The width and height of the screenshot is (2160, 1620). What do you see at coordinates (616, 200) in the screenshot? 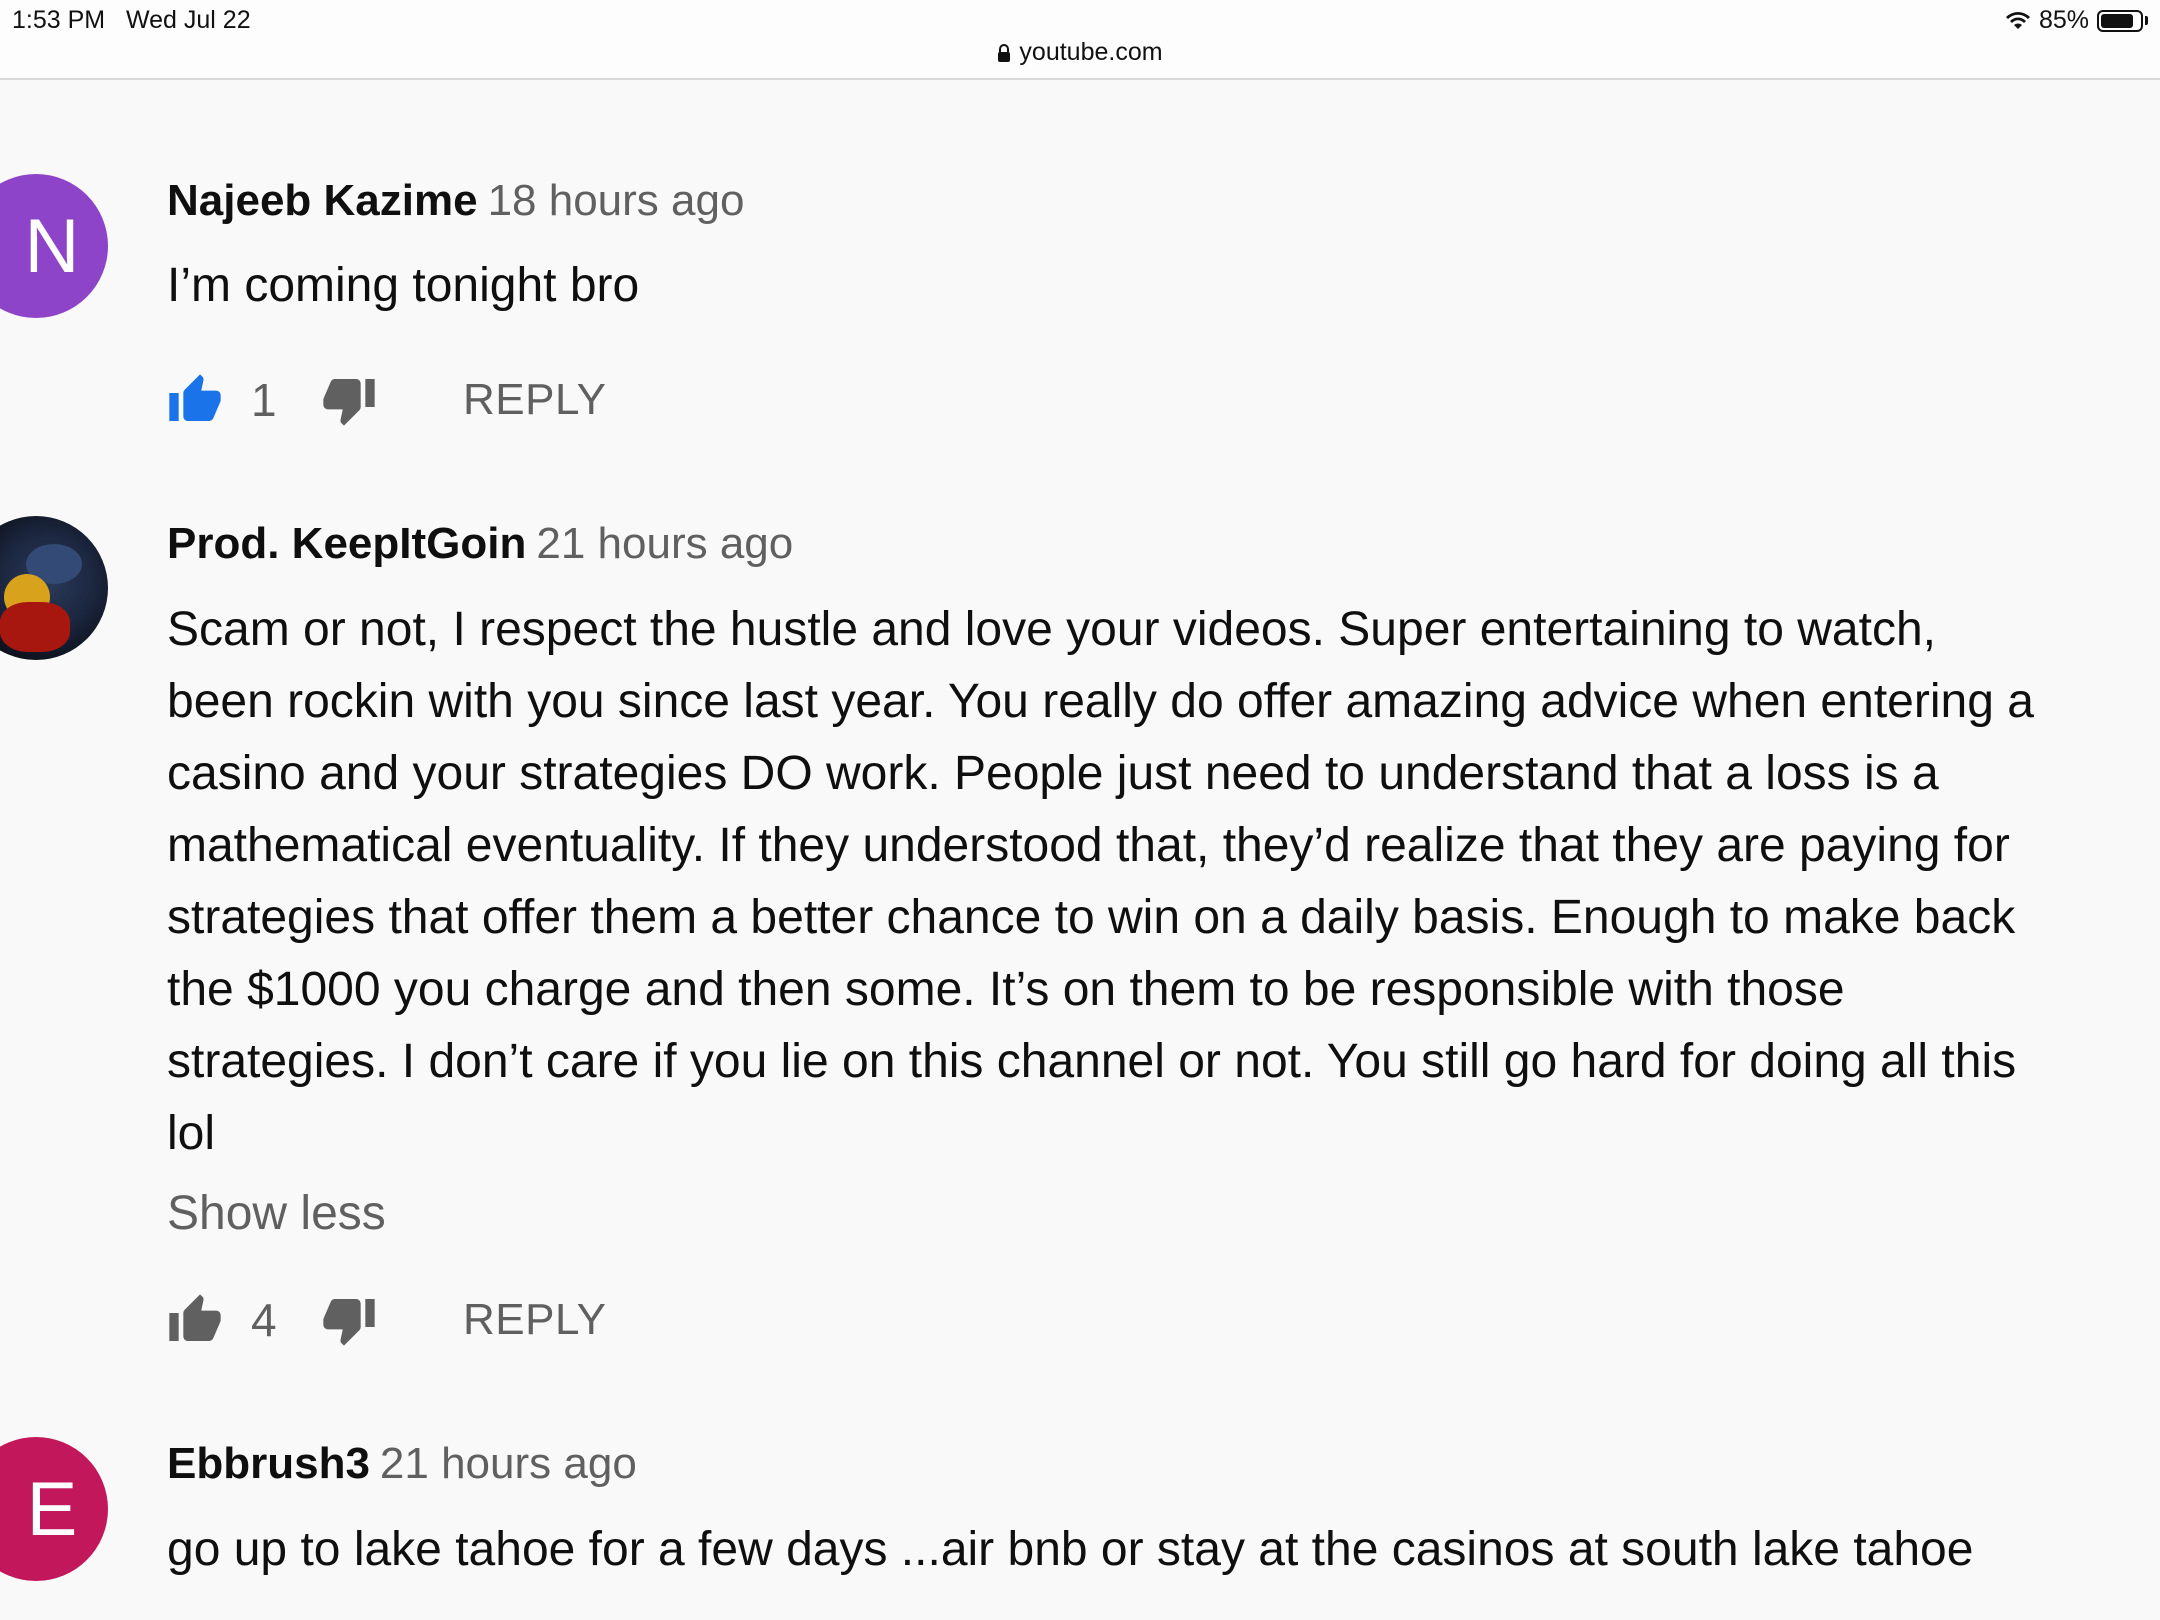
I see `comment-timestamp: 18 hours ago` at bounding box center [616, 200].